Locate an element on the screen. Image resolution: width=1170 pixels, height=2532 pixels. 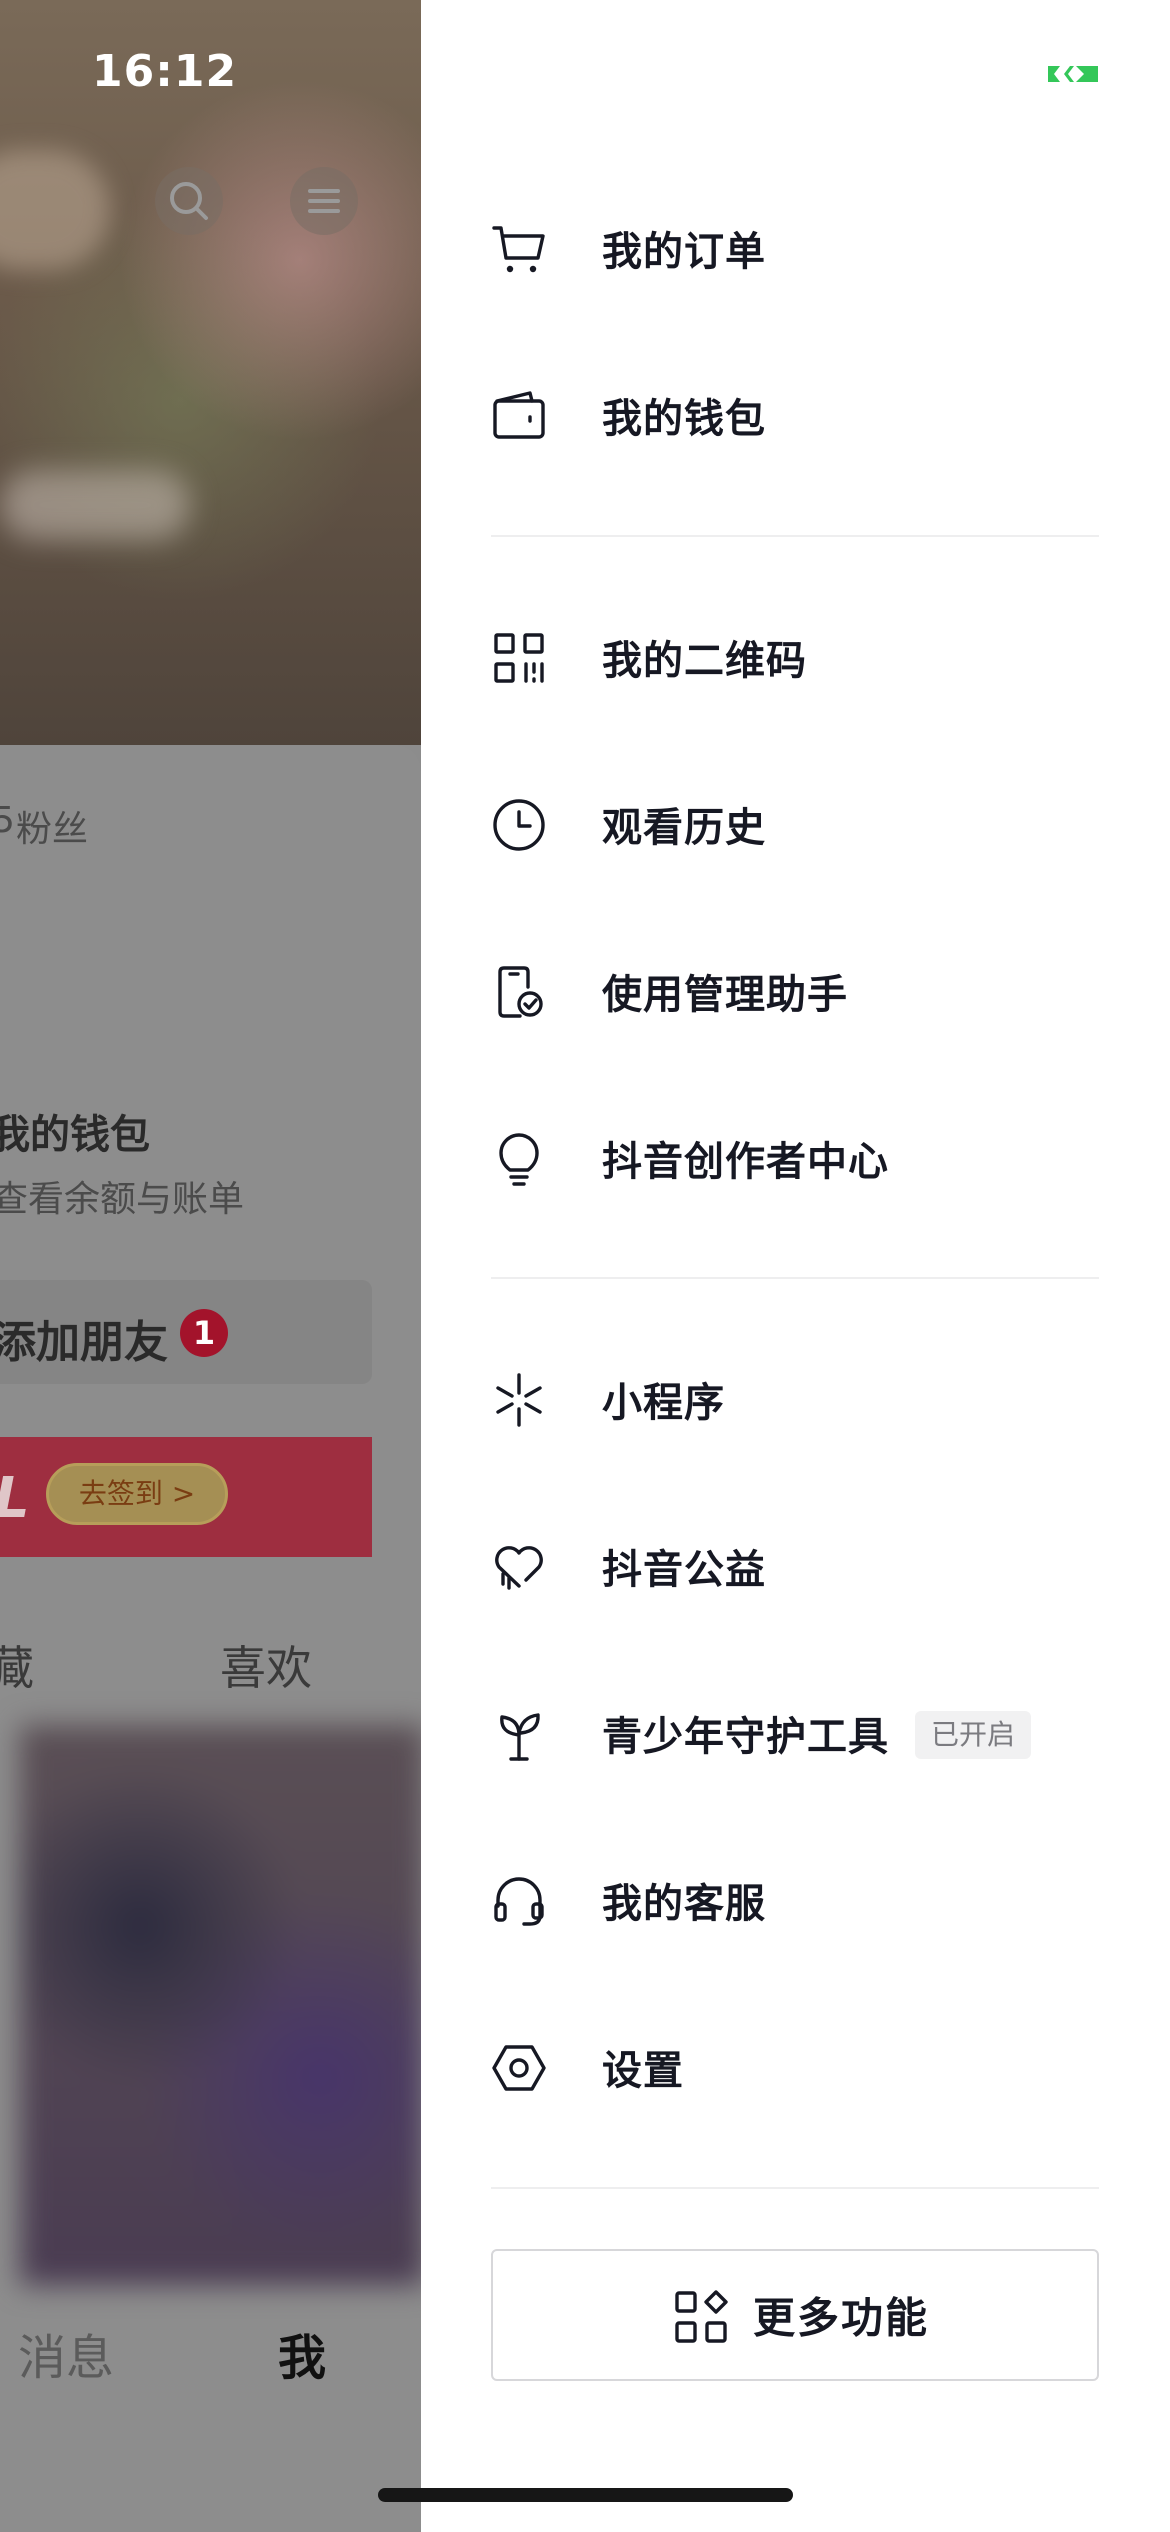
fans-label: 粉丝 is located at coordinates (52, 829).